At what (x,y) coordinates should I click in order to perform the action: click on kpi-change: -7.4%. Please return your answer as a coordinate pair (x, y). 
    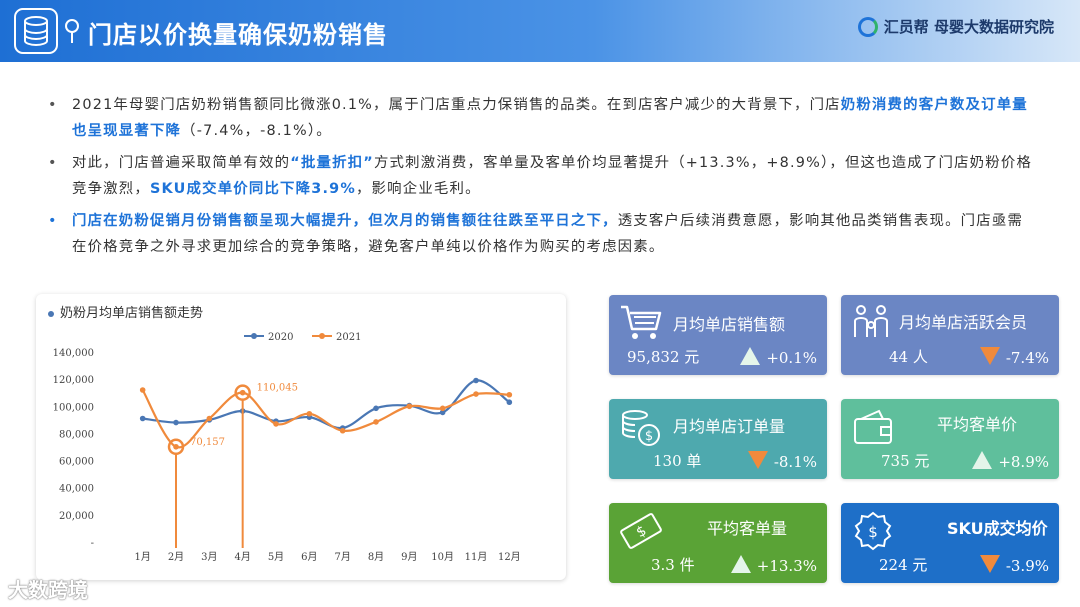
    Looking at the image, I should click on (1014, 357).